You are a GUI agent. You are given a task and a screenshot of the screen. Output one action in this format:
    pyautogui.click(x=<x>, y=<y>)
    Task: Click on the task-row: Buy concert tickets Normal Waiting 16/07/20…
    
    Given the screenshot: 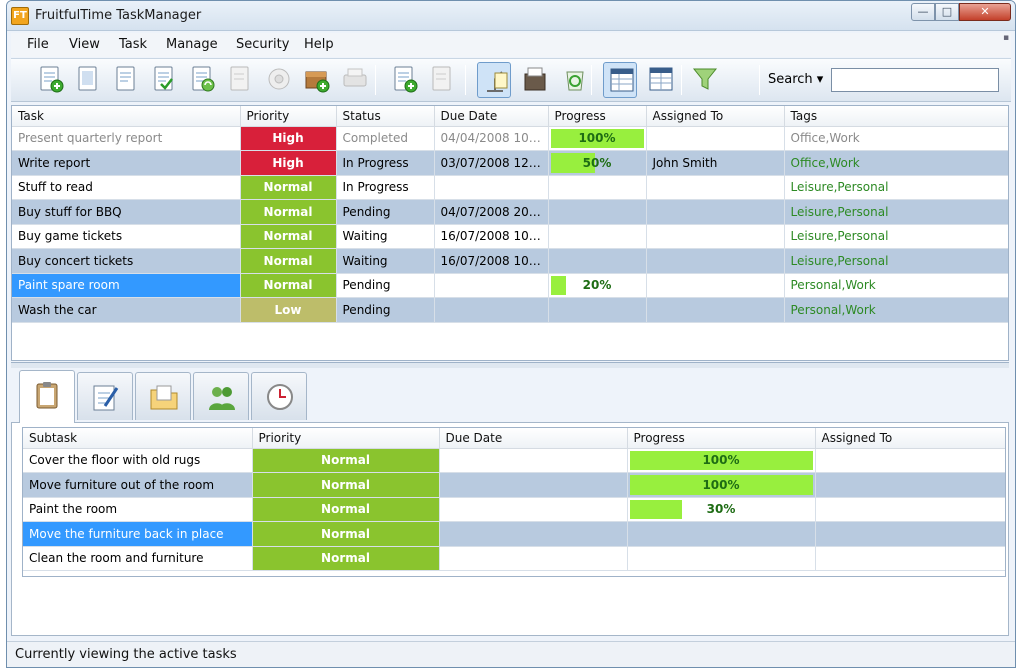 What is the action you would take?
    pyautogui.click(x=510, y=261)
    